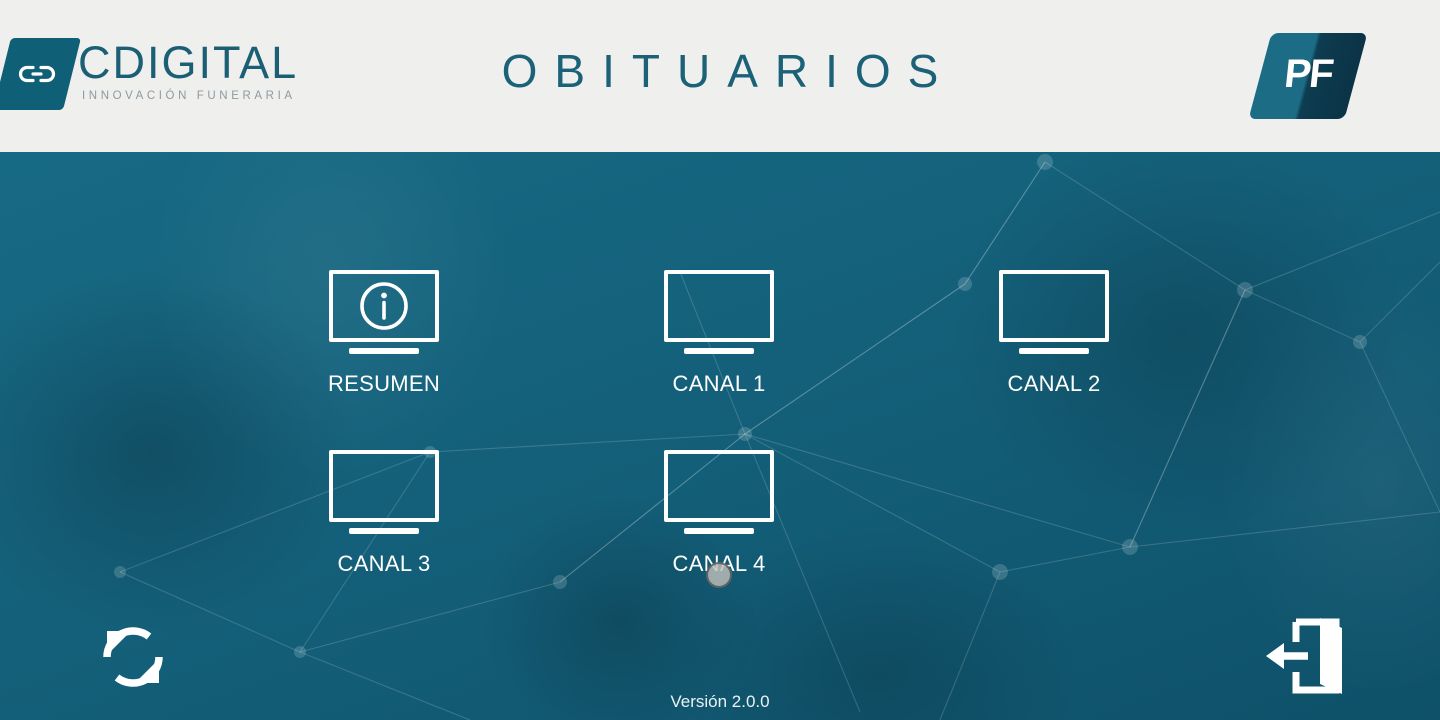  I want to click on tile-resumen: RESUMEN, so click(384, 333).